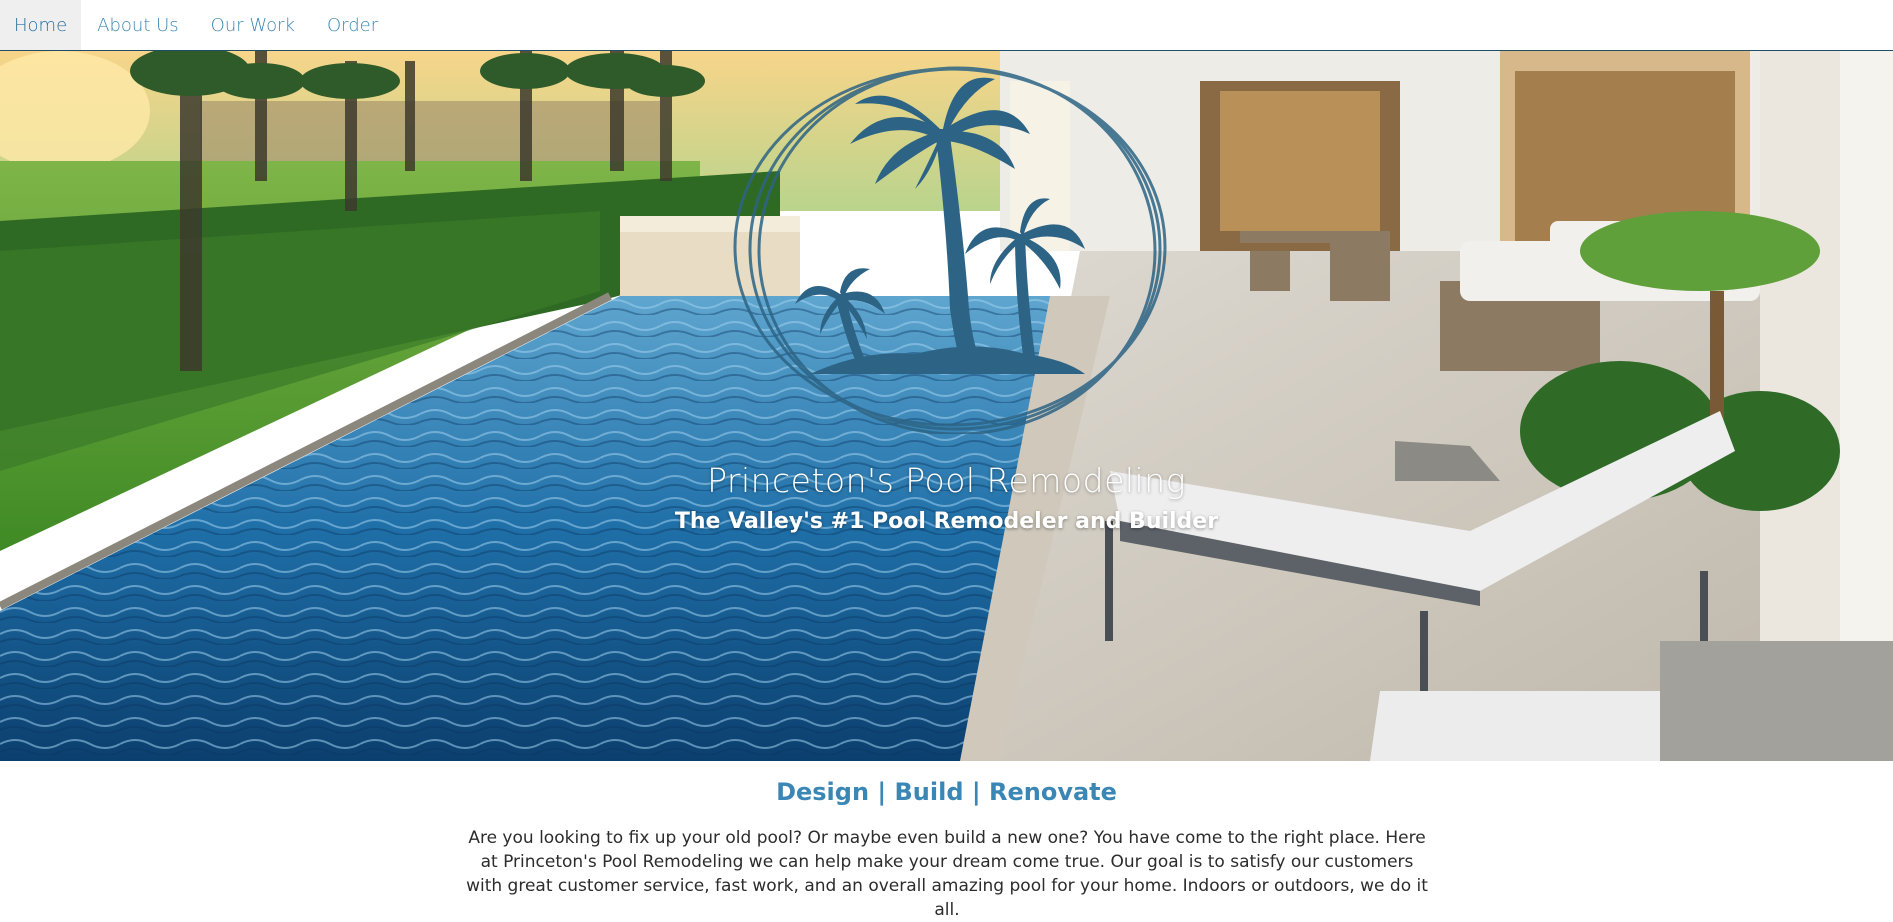 The height and width of the screenshot is (922, 1893). What do you see at coordinates (253, 25) in the screenshot?
I see `nav-our-work-link: Our Work` at bounding box center [253, 25].